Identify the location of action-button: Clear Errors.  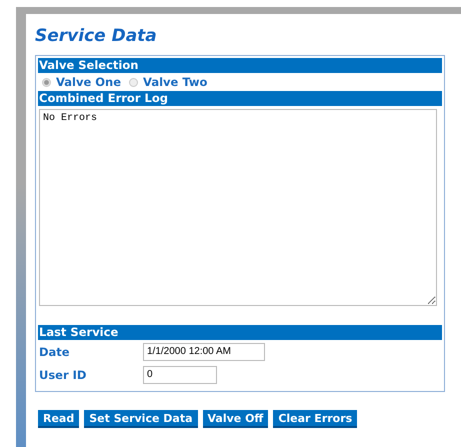
(315, 419).